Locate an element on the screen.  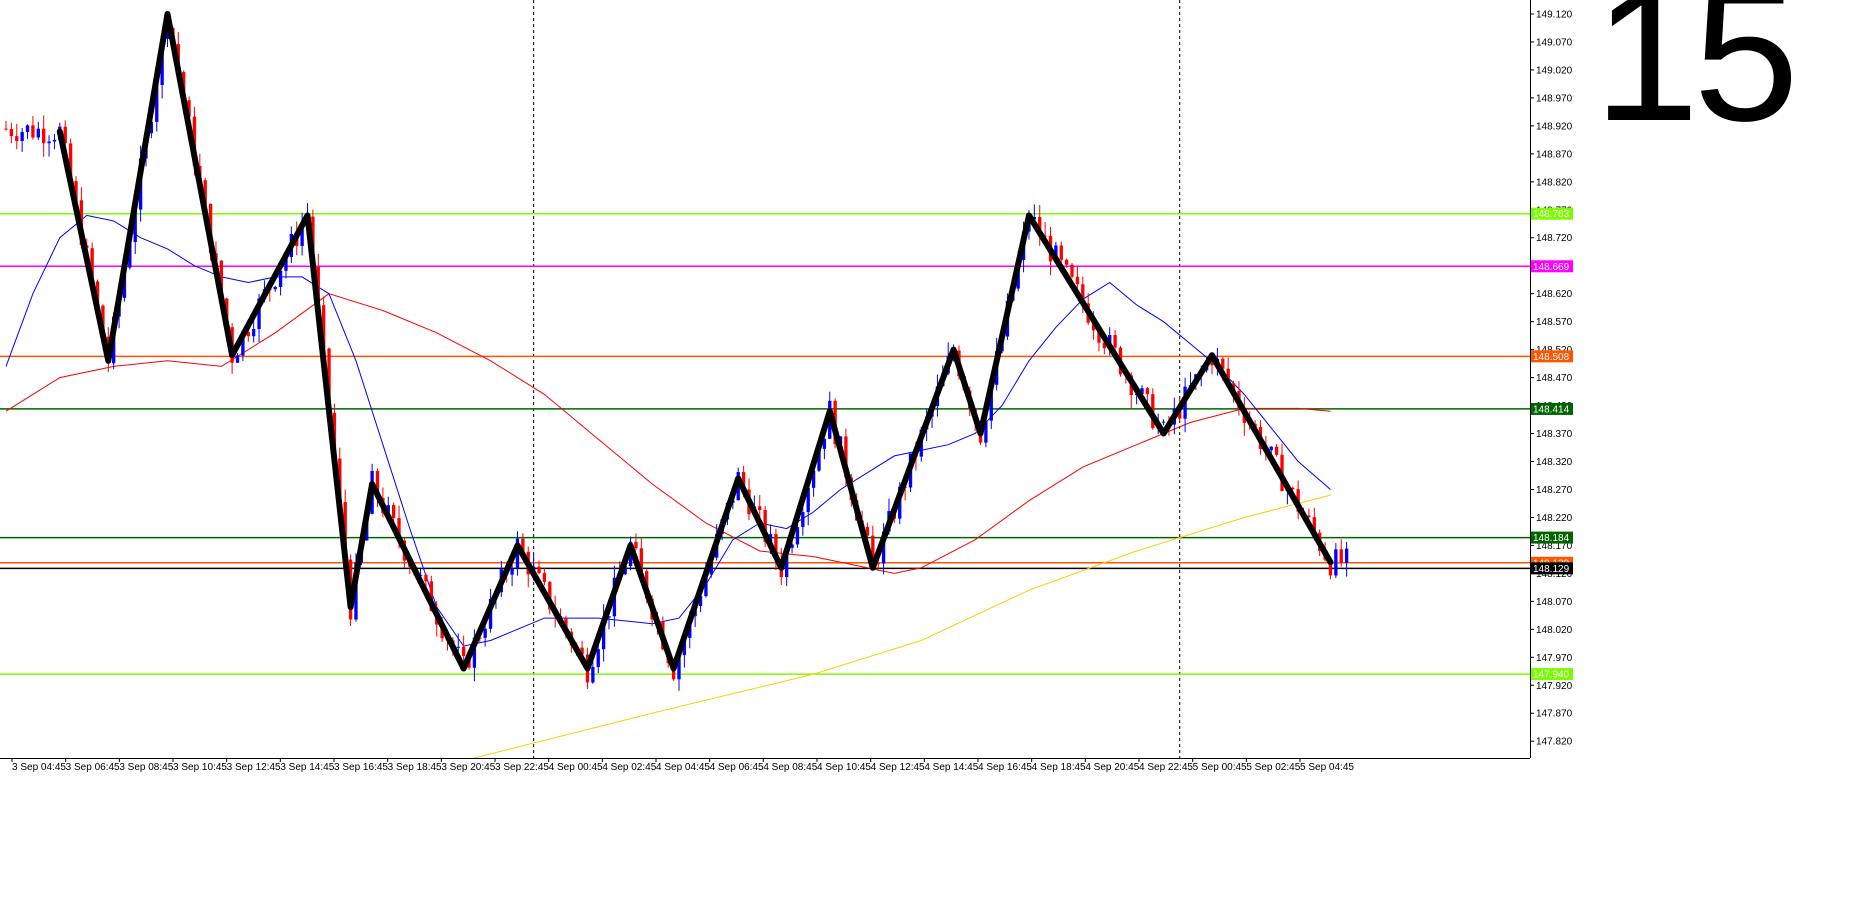
price-tick-label: 148.620 is located at coordinates (1554, 294).